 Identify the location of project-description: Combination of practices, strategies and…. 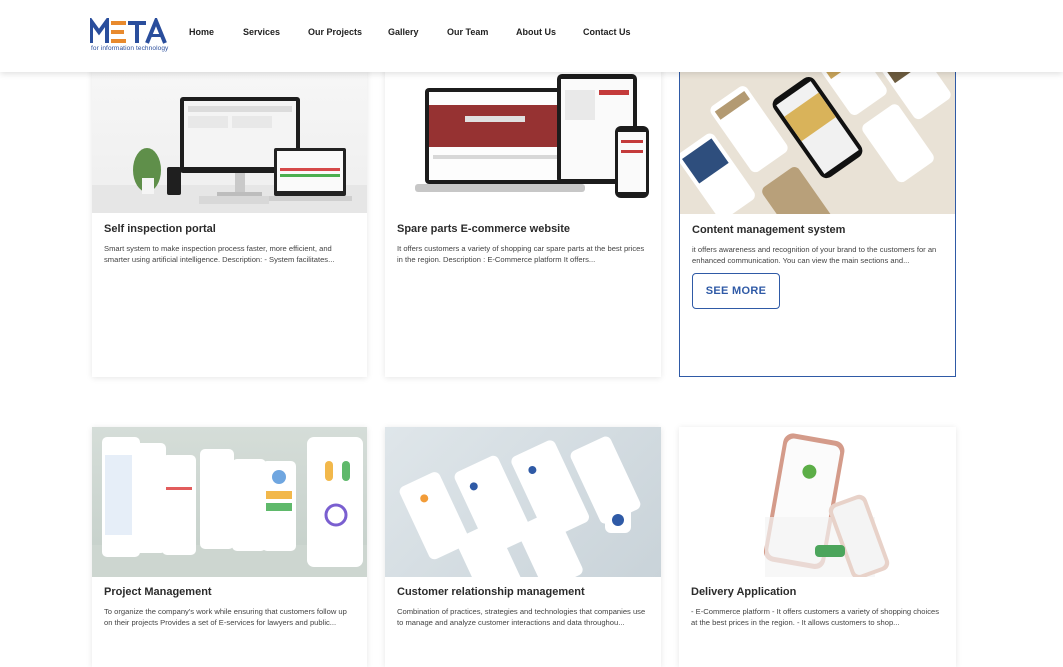
(521, 617).